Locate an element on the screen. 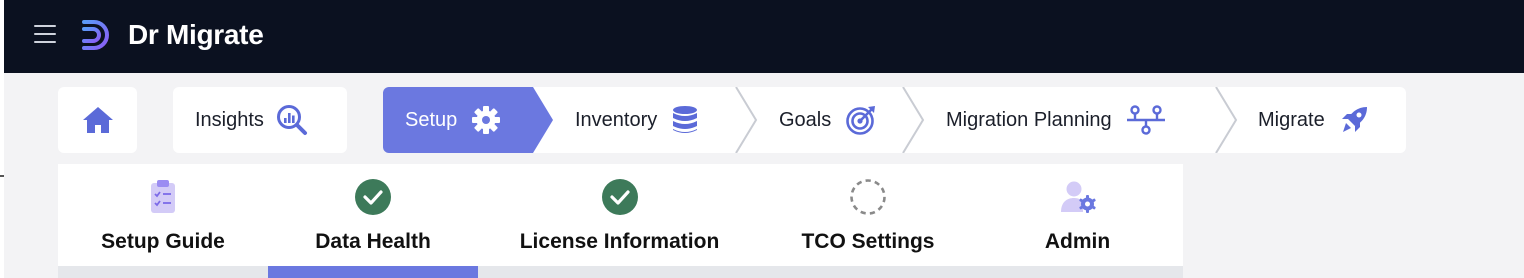  tab-tco-settings: TCO Settings is located at coordinates (868, 215).